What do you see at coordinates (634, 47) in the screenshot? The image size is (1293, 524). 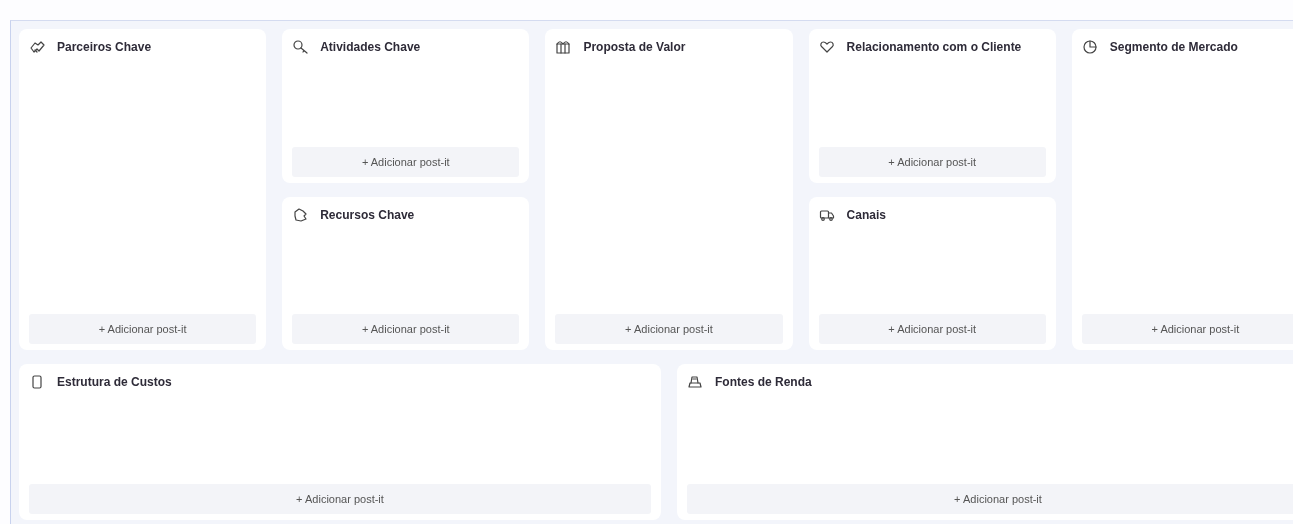 I see `card-title: Proposta de Valor` at bounding box center [634, 47].